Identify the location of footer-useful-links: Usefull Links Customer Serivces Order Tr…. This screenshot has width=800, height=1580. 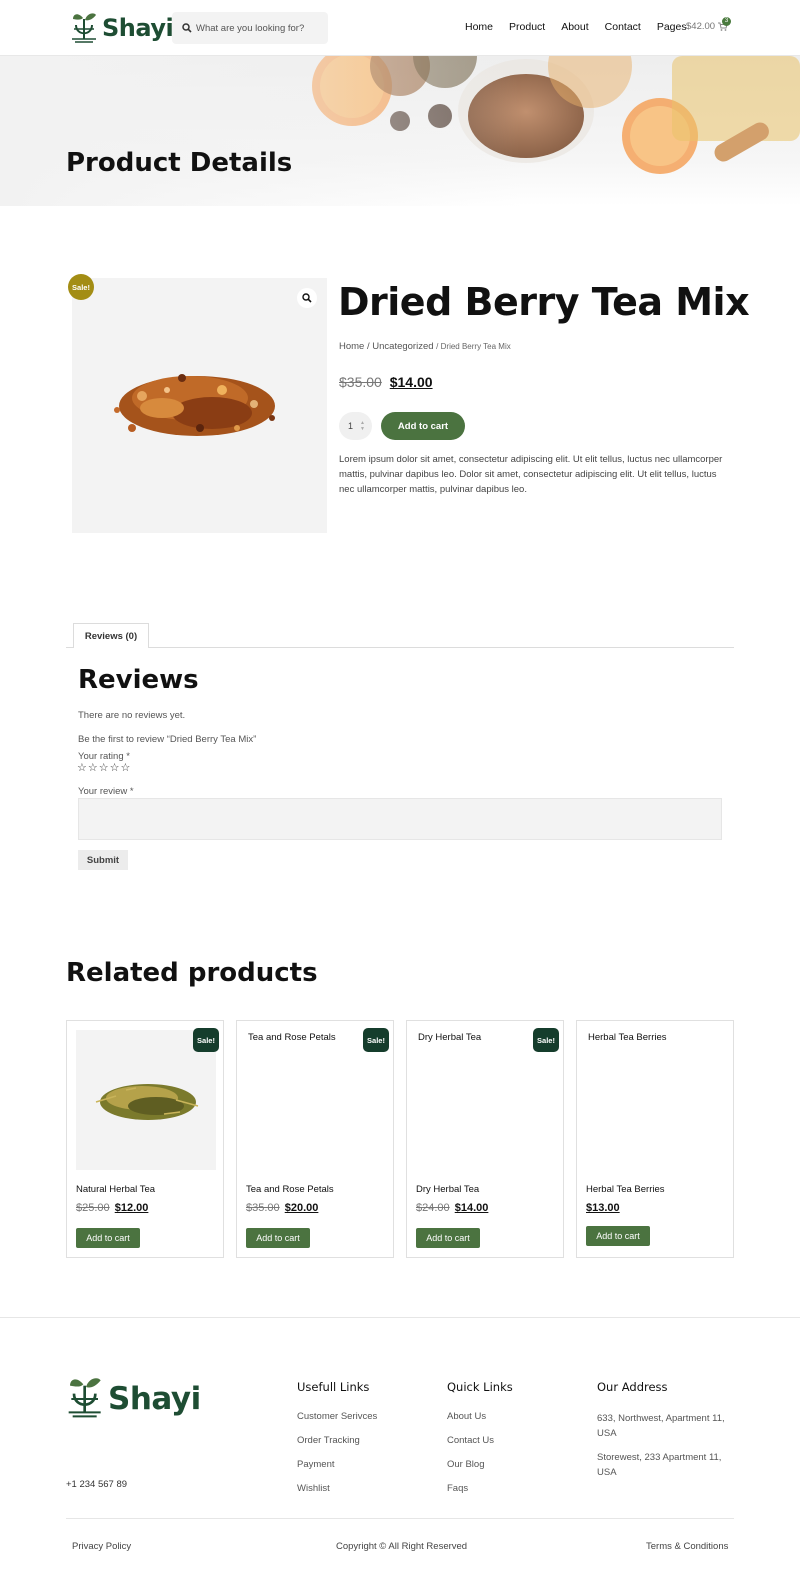
(337, 1443).